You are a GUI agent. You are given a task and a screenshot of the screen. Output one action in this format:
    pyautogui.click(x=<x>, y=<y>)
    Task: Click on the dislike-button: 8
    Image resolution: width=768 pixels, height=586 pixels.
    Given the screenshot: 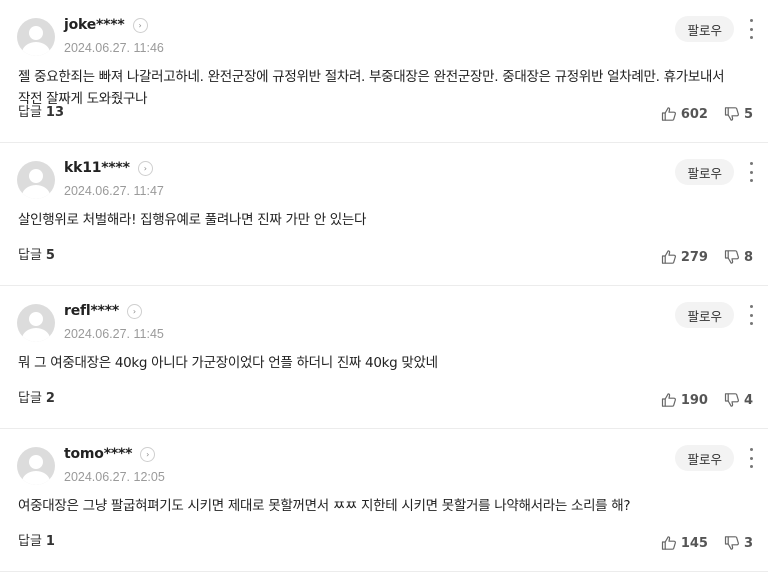 What is the action you would take?
    pyautogui.click(x=738, y=257)
    